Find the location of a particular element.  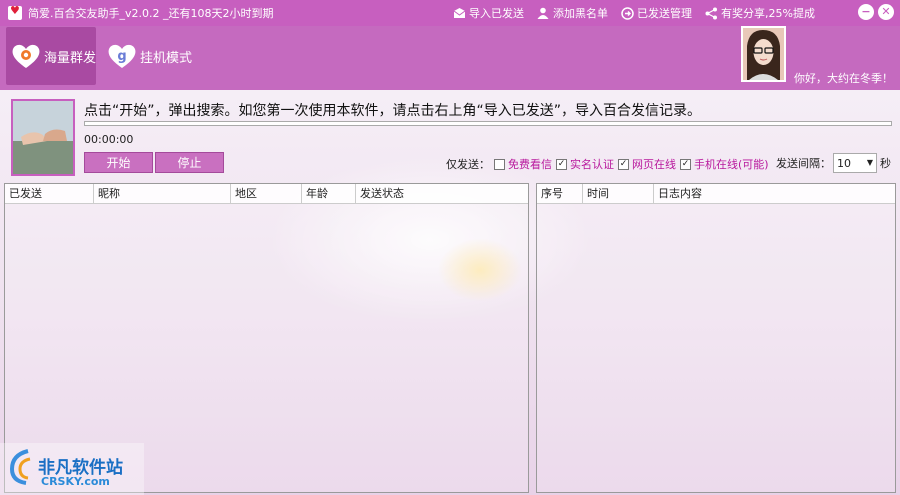

stop-button: 停止 is located at coordinates (189, 162).